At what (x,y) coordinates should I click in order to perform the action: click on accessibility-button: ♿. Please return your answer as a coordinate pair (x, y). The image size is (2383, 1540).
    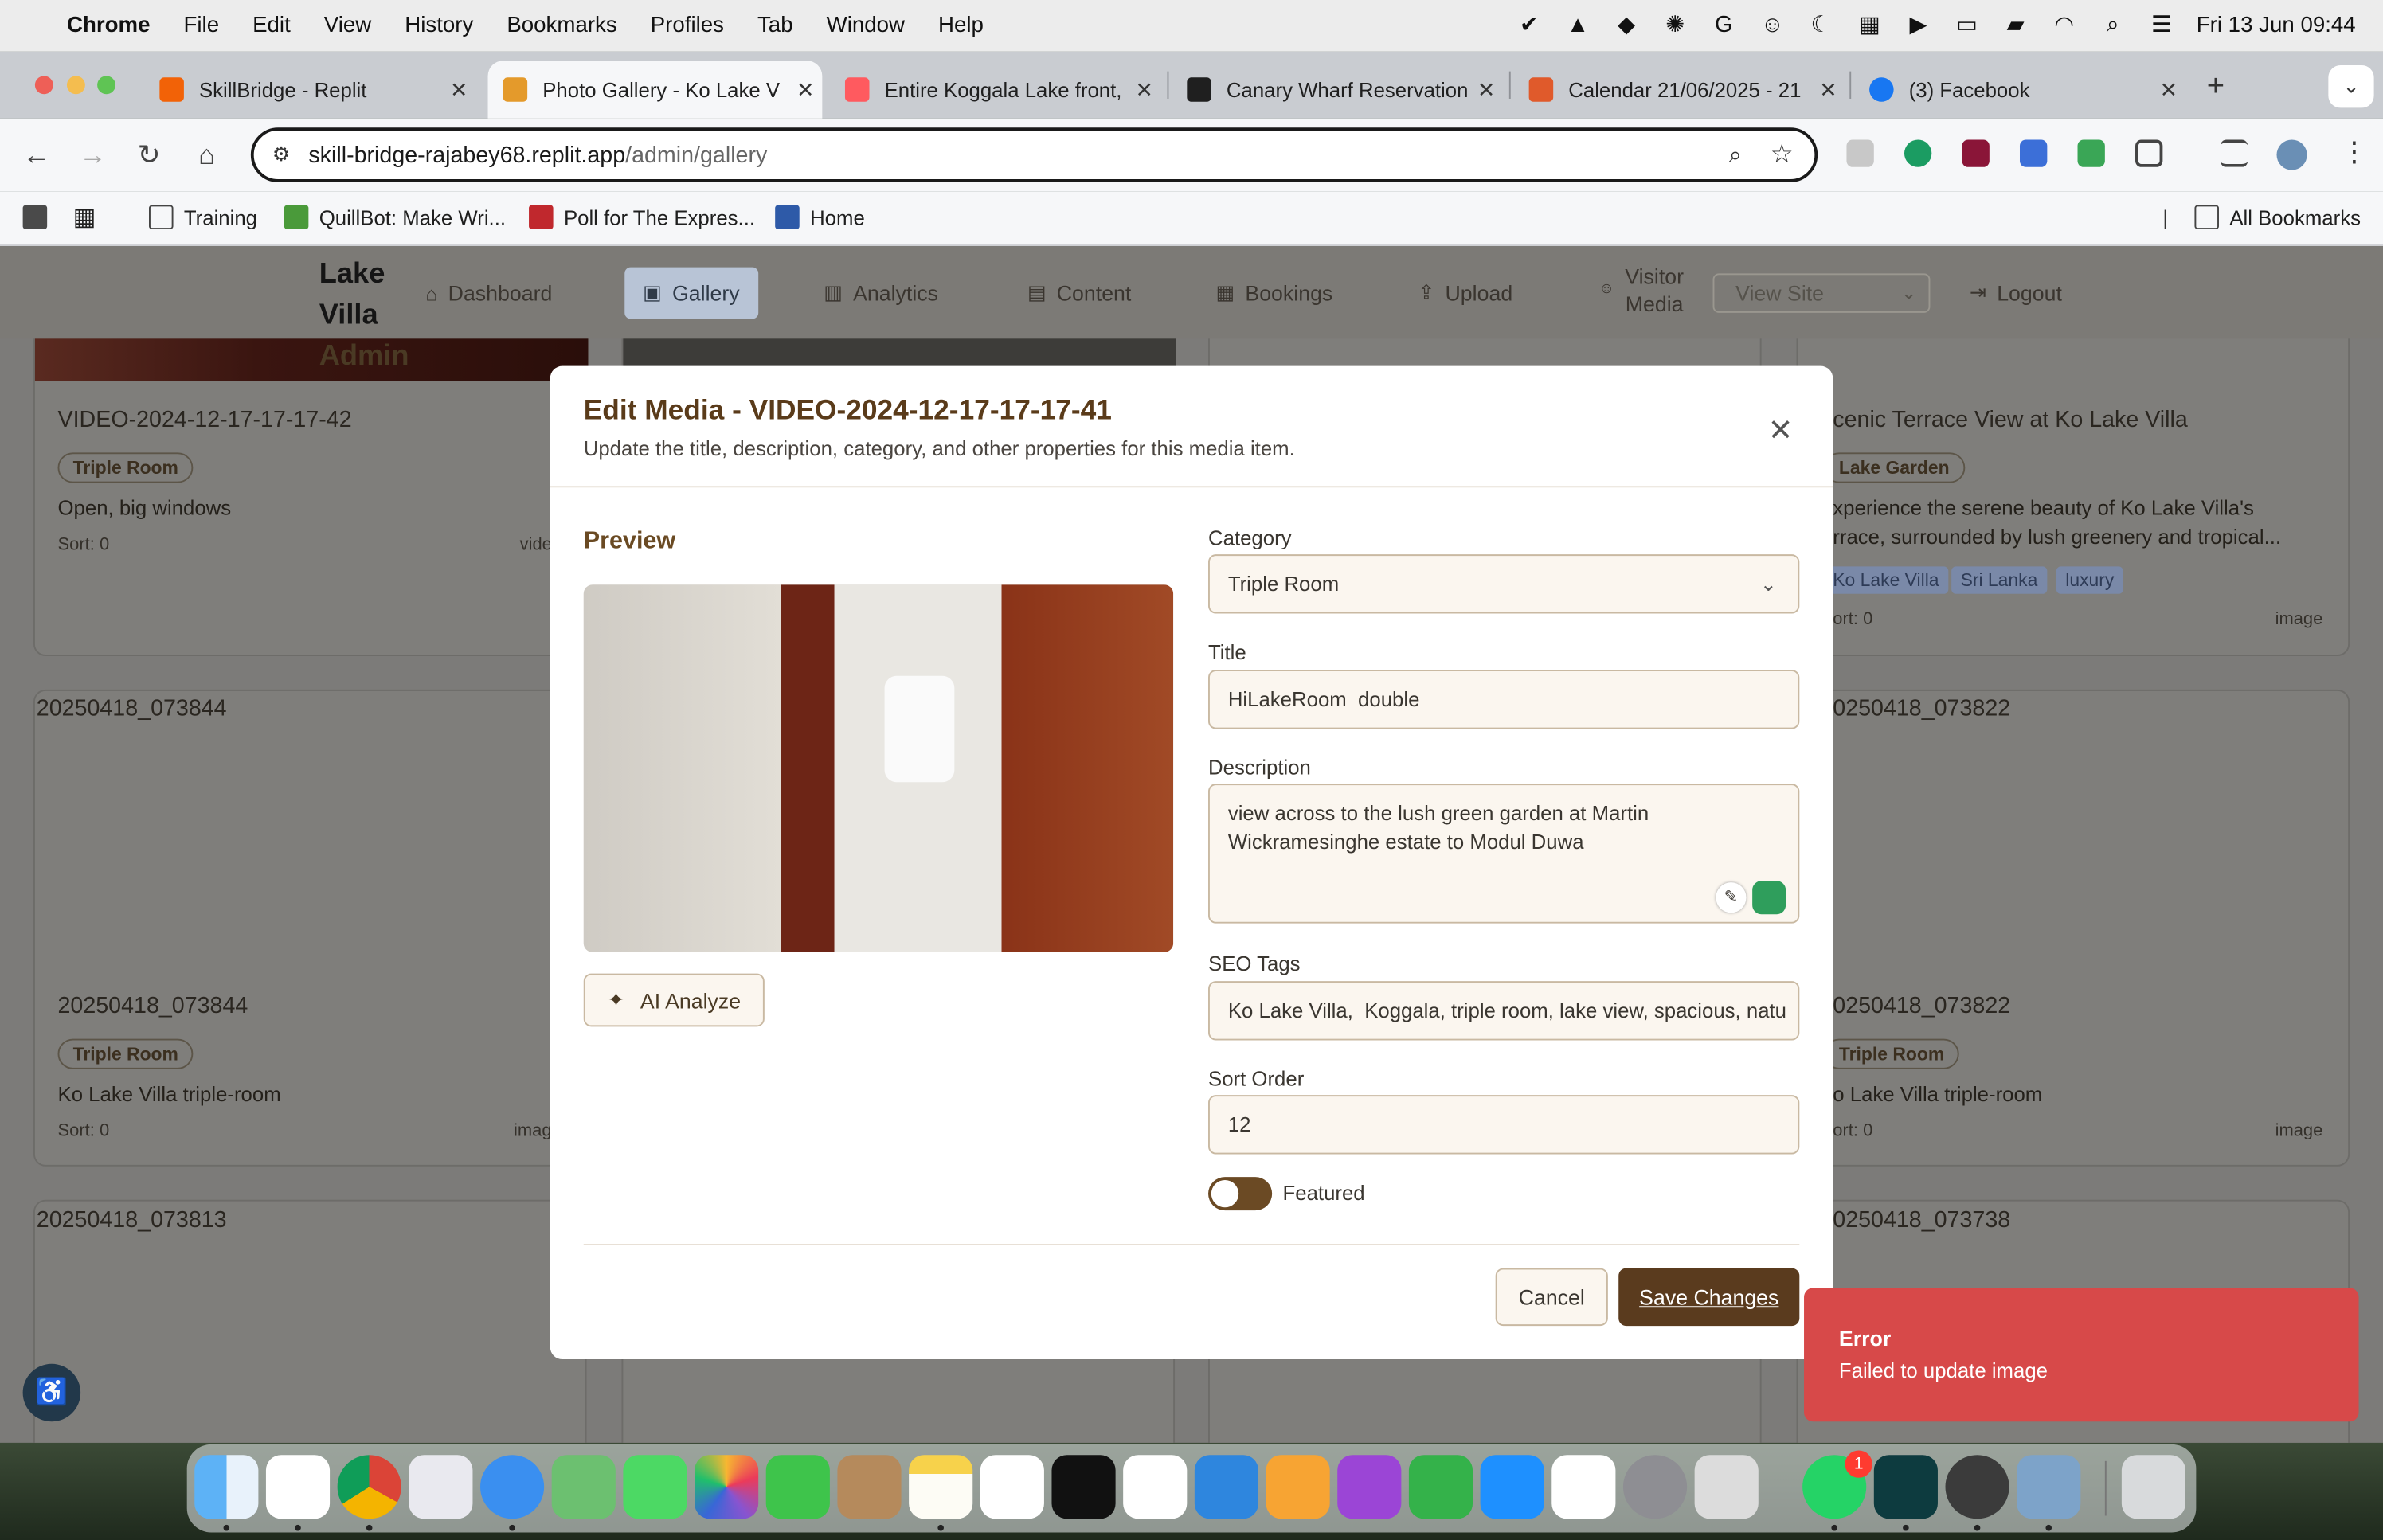
    Looking at the image, I should click on (52, 1392).